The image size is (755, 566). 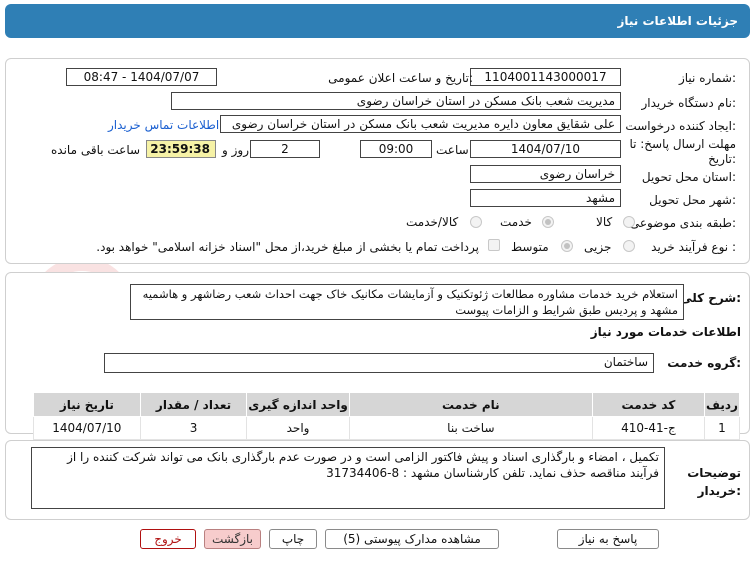 What do you see at coordinates (163, 125) in the screenshot?
I see `contact-buyer-link: اطلاعات تماس خریدار` at bounding box center [163, 125].